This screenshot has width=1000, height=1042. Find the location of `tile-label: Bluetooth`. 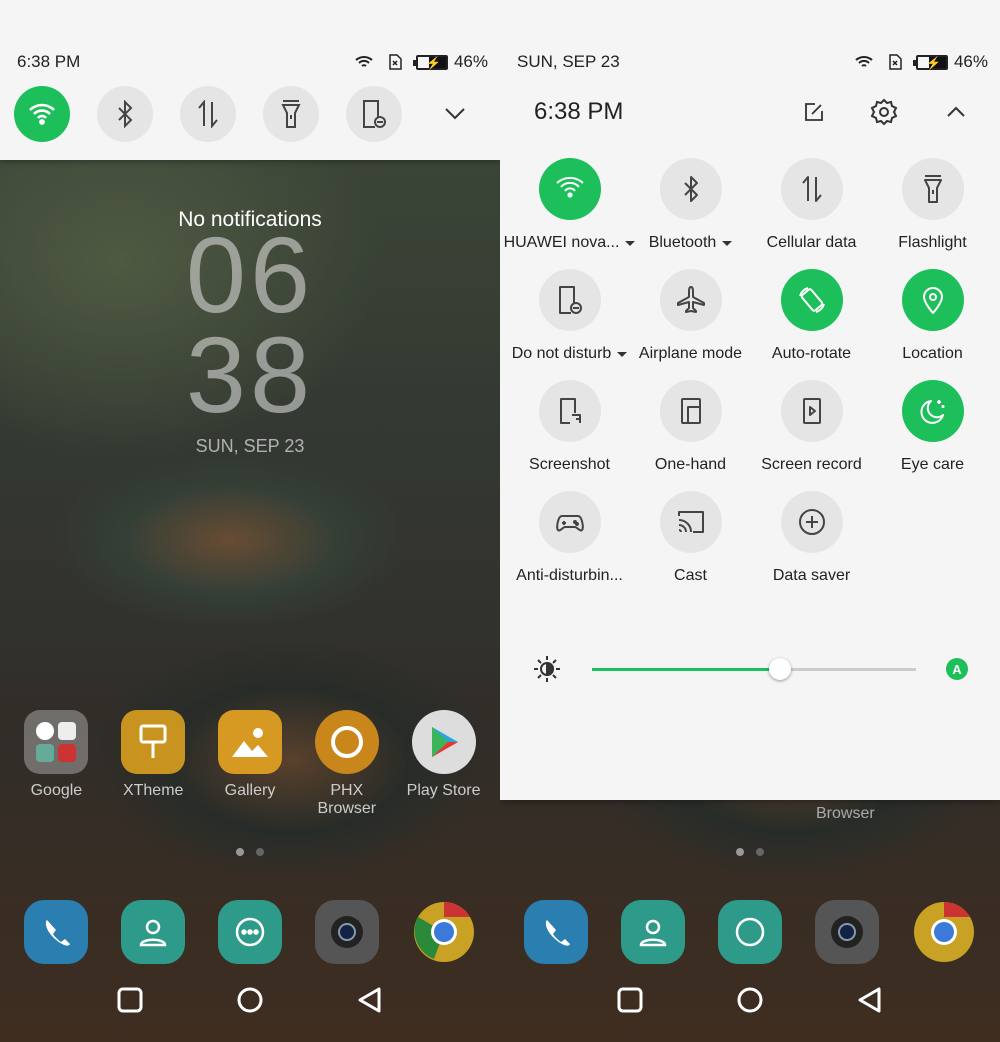

tile-label: Bluetooth is located at coordinates (682, 242).